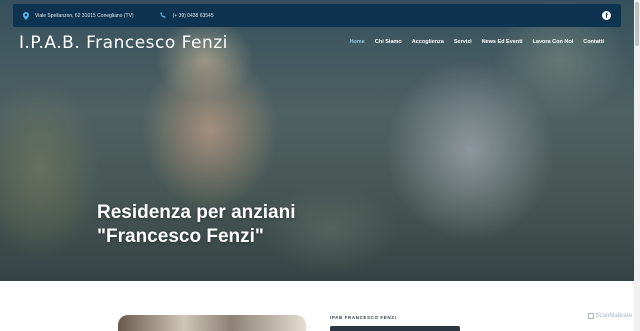 Image resolution: width=640 pixels, height=331 pixels. Describe the element at coordinates (180, 236) in the screenshot. I see `hero-headline-line2: "Francesco Fenzi"` at that location.